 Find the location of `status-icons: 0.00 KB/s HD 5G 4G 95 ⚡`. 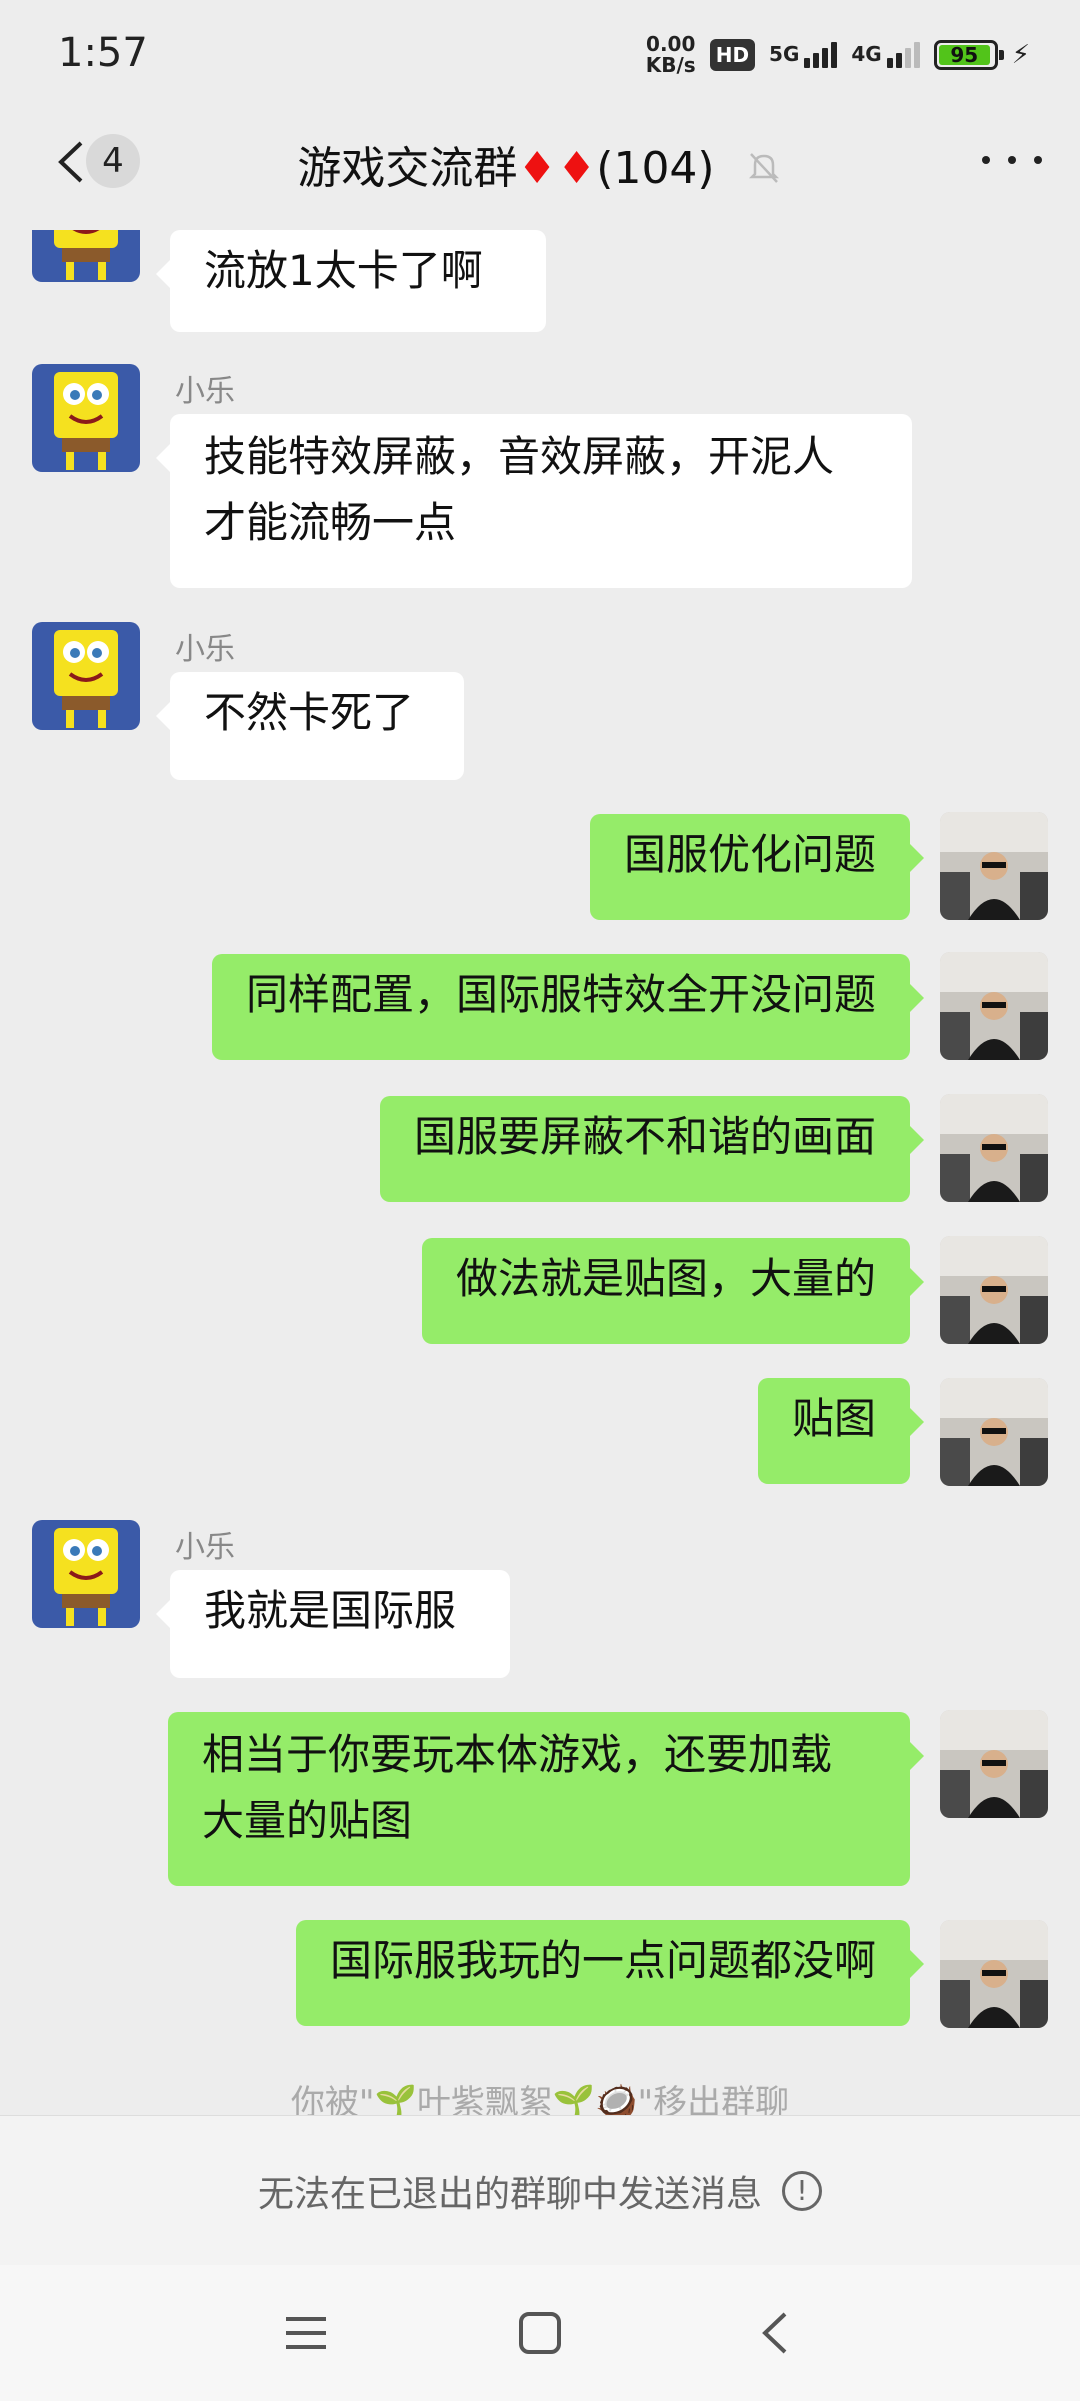

status-icons: 0.00 KB/s HD 5G 4G 95 ⚡ is located at coordinates (838, 55).